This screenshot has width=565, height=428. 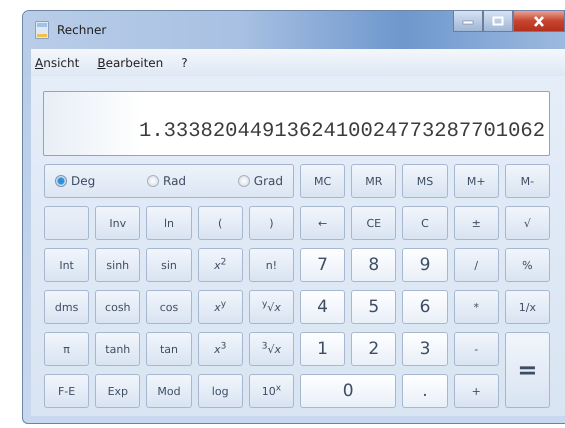 I want to click on calculator-key: /, so click(x=476, y=265).